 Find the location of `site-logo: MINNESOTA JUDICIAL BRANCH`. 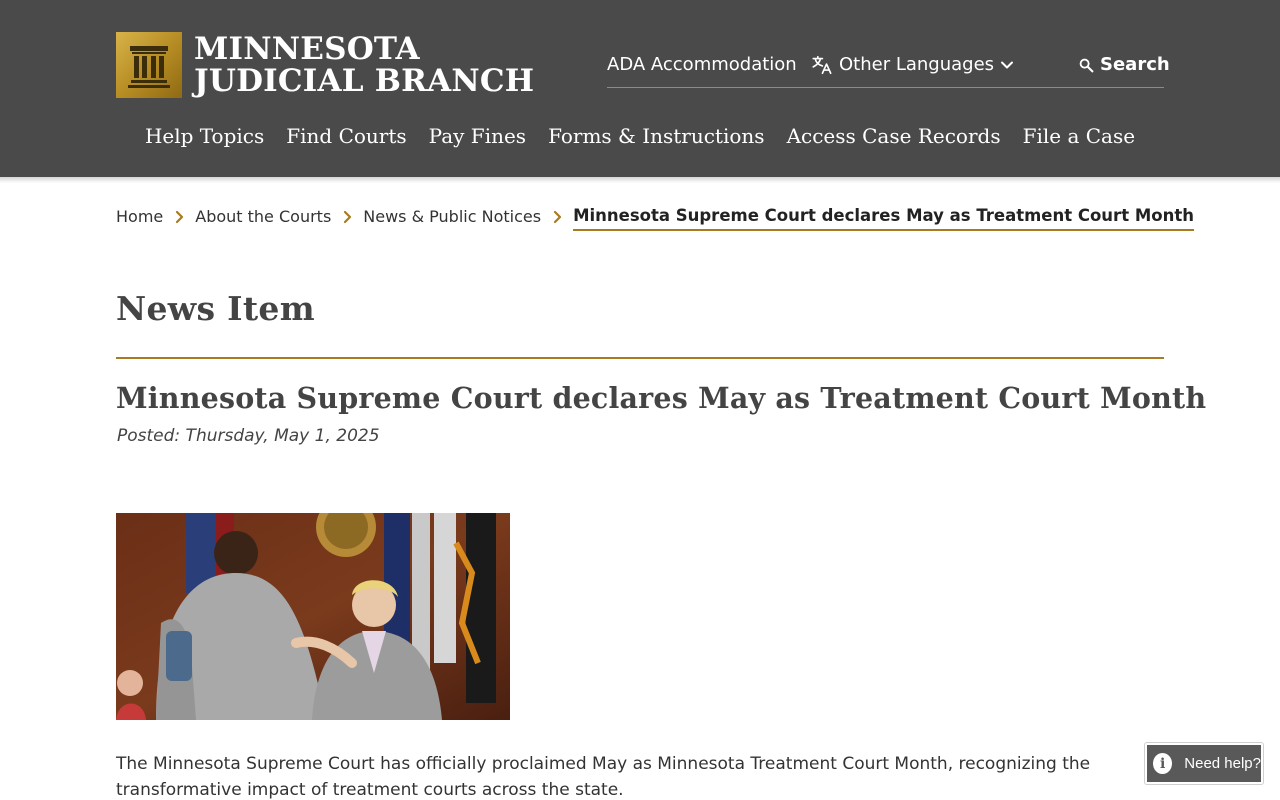

site-logo: MINNESOTA JUDICIAL BRANCH is located at coordinates (325, 65).